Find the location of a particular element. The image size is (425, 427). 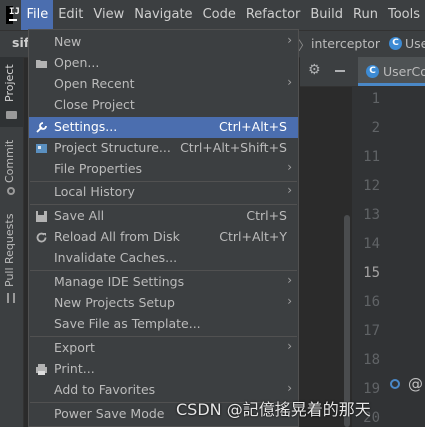

line-number: 18 is located at coordinates (371, 360).